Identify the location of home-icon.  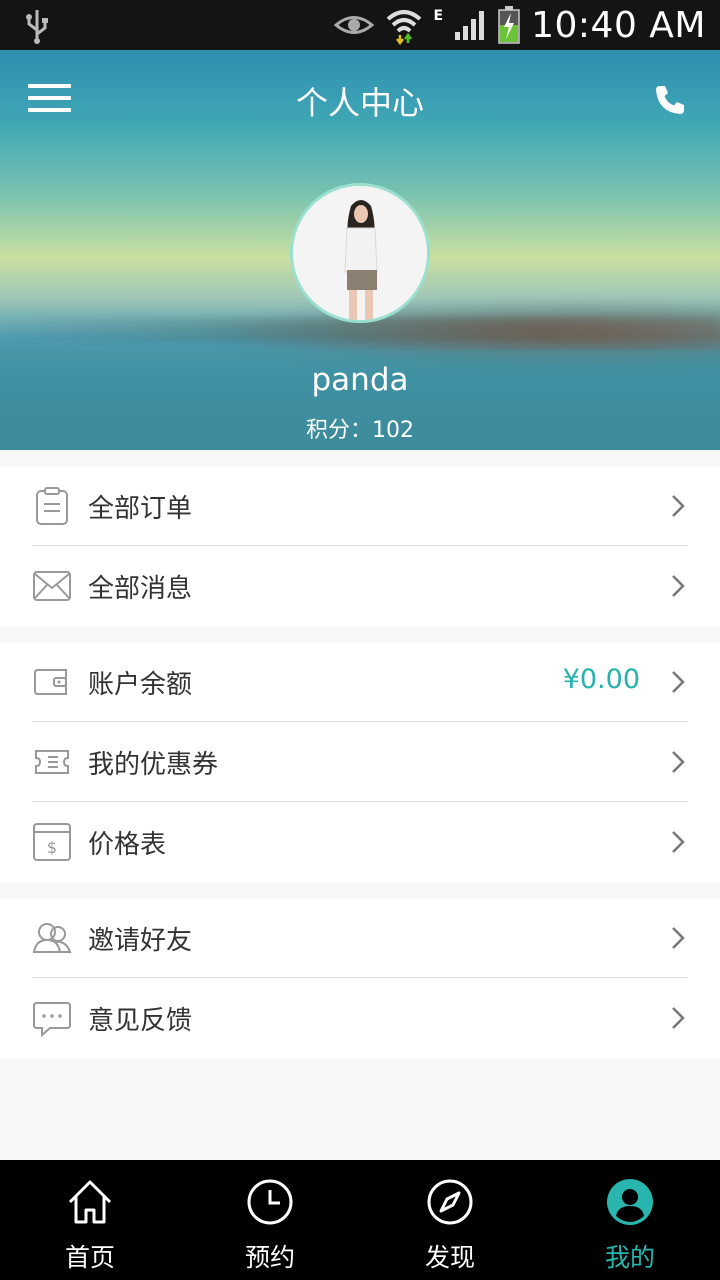
(90, 1202).